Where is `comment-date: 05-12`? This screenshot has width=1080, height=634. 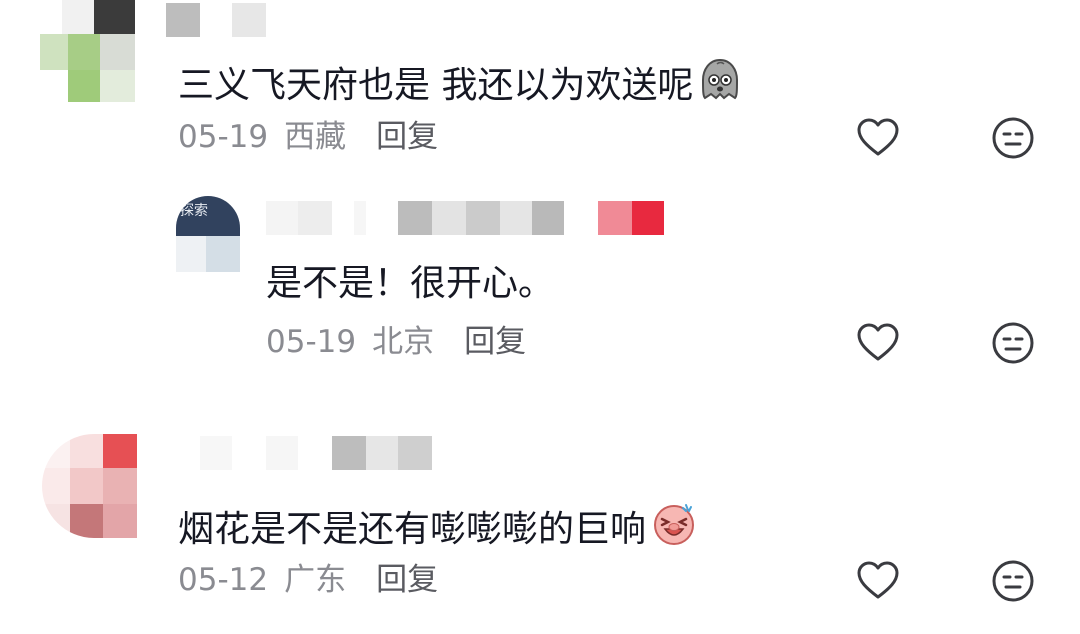
comment-date: 05-12 is located at coordinates (223, 580).